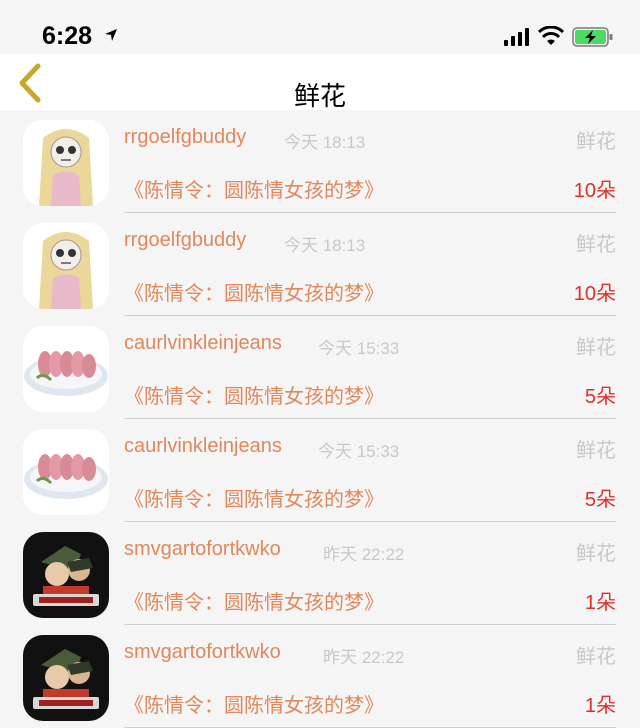 The image size is (640, 728). What do you see at coordinates (319, 97) in the screenshot?
I see `page-title: 鲜花` at bounding box center [319, 97].